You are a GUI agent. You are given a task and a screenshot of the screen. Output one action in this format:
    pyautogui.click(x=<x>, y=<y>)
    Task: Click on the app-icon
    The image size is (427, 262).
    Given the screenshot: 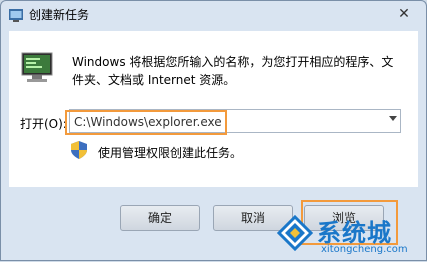 What is the action you would take?
    pyautogui.click(x=16, y=15)
    